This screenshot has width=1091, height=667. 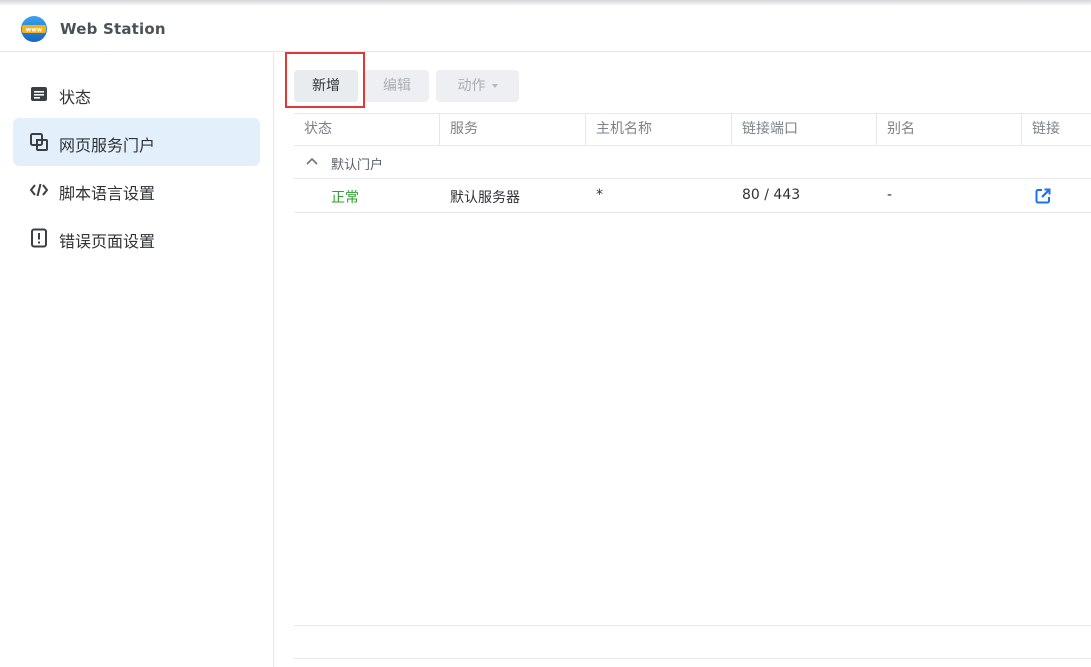 I want to click on cell-alias: -, so click(x=890, y=195).